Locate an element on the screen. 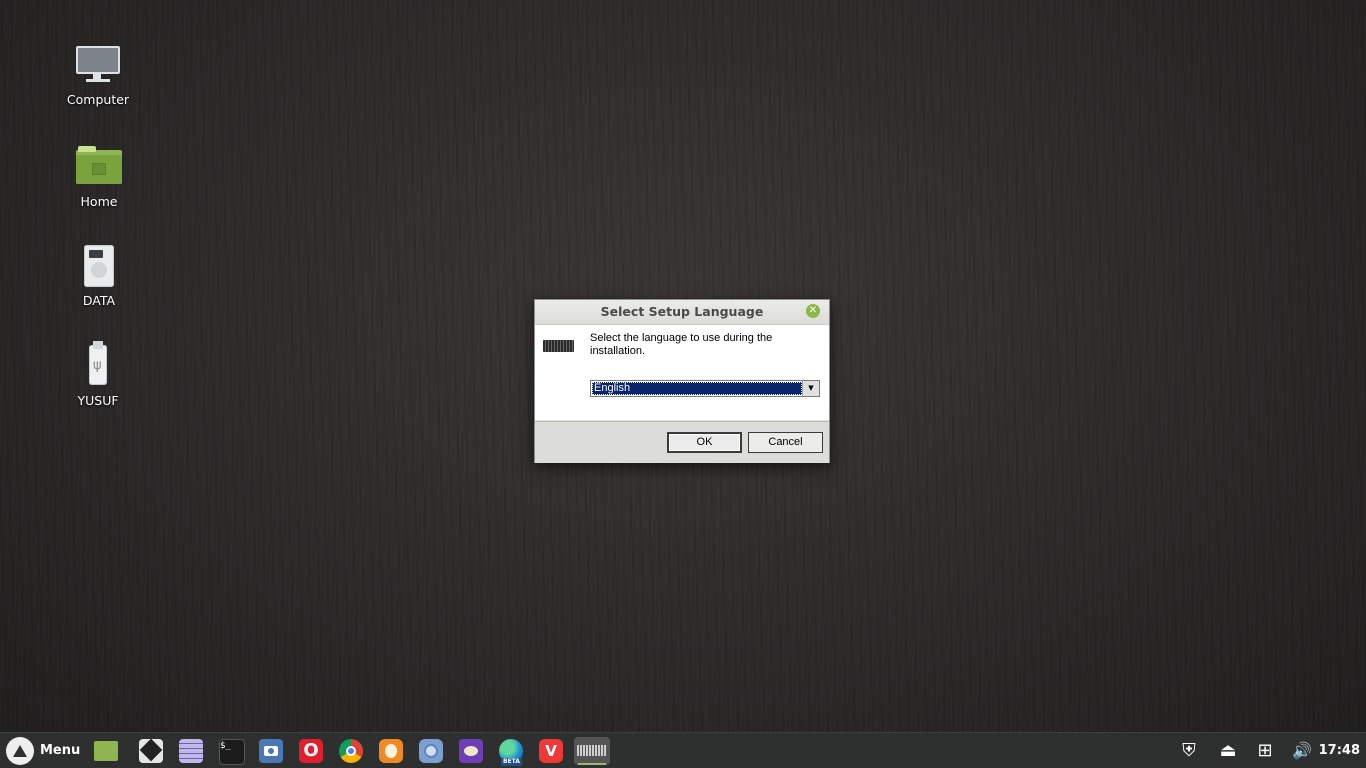 The image size is (1366, 768). clock: 17:48 is located at coordinates (1339, 750).